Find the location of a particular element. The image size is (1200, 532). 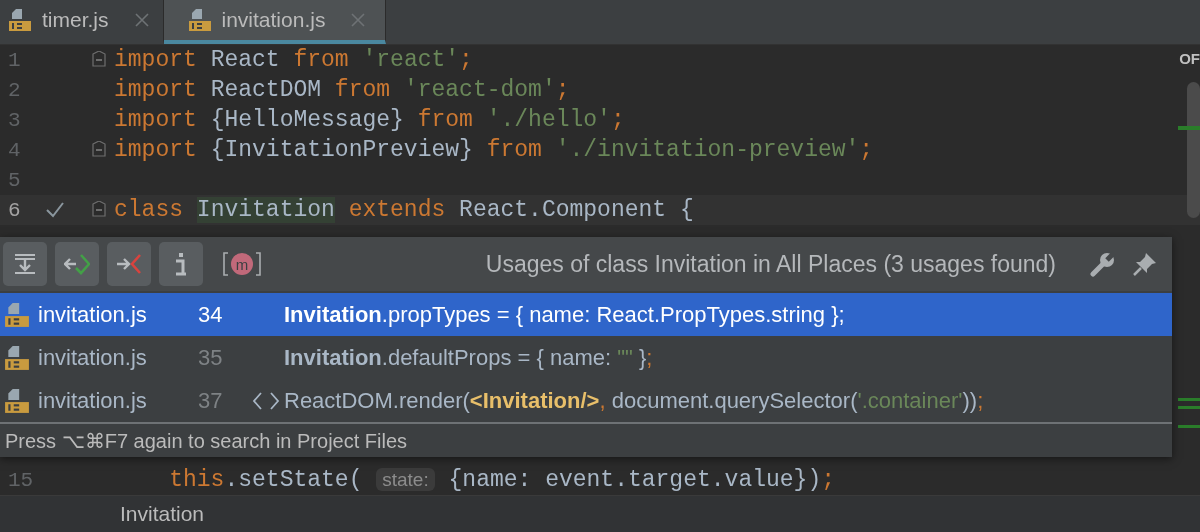

info-button is located at coordinates (181, 264).